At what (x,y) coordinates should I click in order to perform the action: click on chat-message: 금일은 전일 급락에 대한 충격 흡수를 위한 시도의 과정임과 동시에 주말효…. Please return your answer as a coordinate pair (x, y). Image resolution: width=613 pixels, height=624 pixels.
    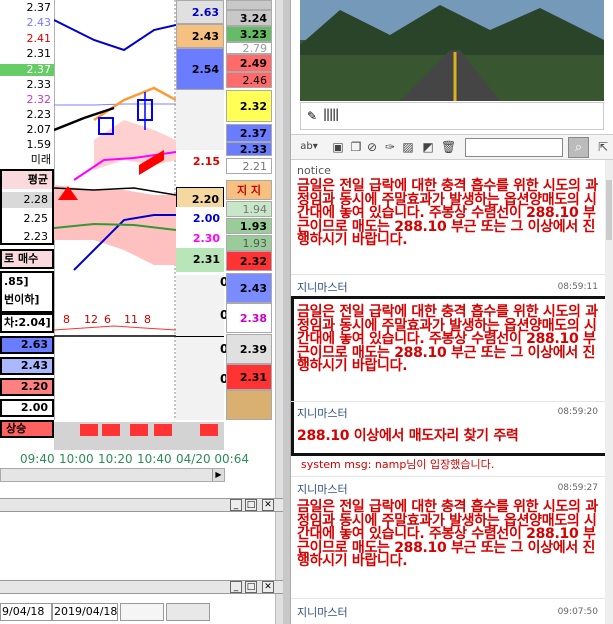
    Looking at the image, I should click on (447, 534).